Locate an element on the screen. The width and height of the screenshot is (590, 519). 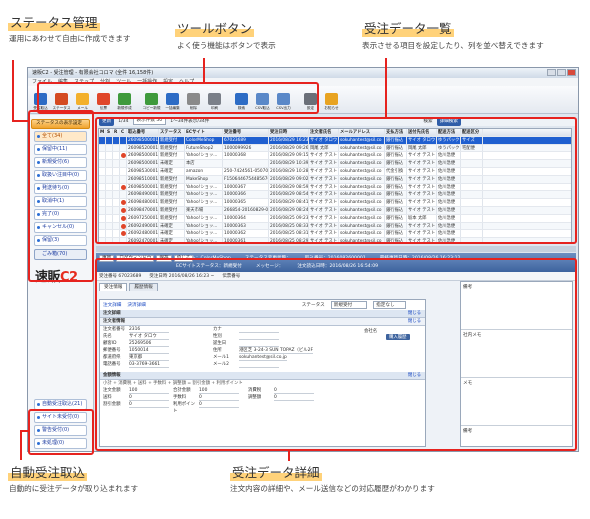
import-callout-desc: 自動的に受注データが取り込まれます is located at coordinates (74, 488).